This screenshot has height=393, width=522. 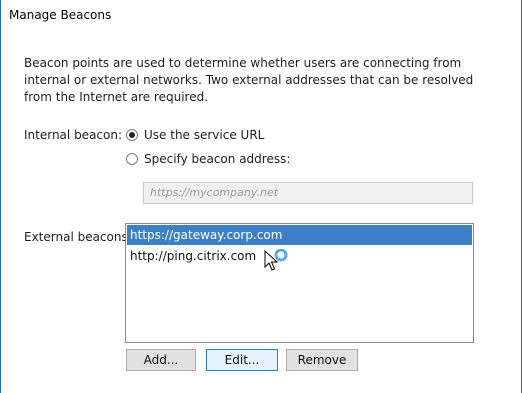 I want to click on internal-beacon-label: Internal beacon:, so click(x=73, y=135).